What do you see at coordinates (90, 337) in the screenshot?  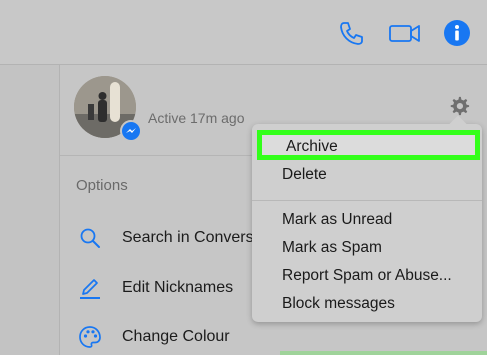 I see `palette-icon` at bounding box center [90, 337].